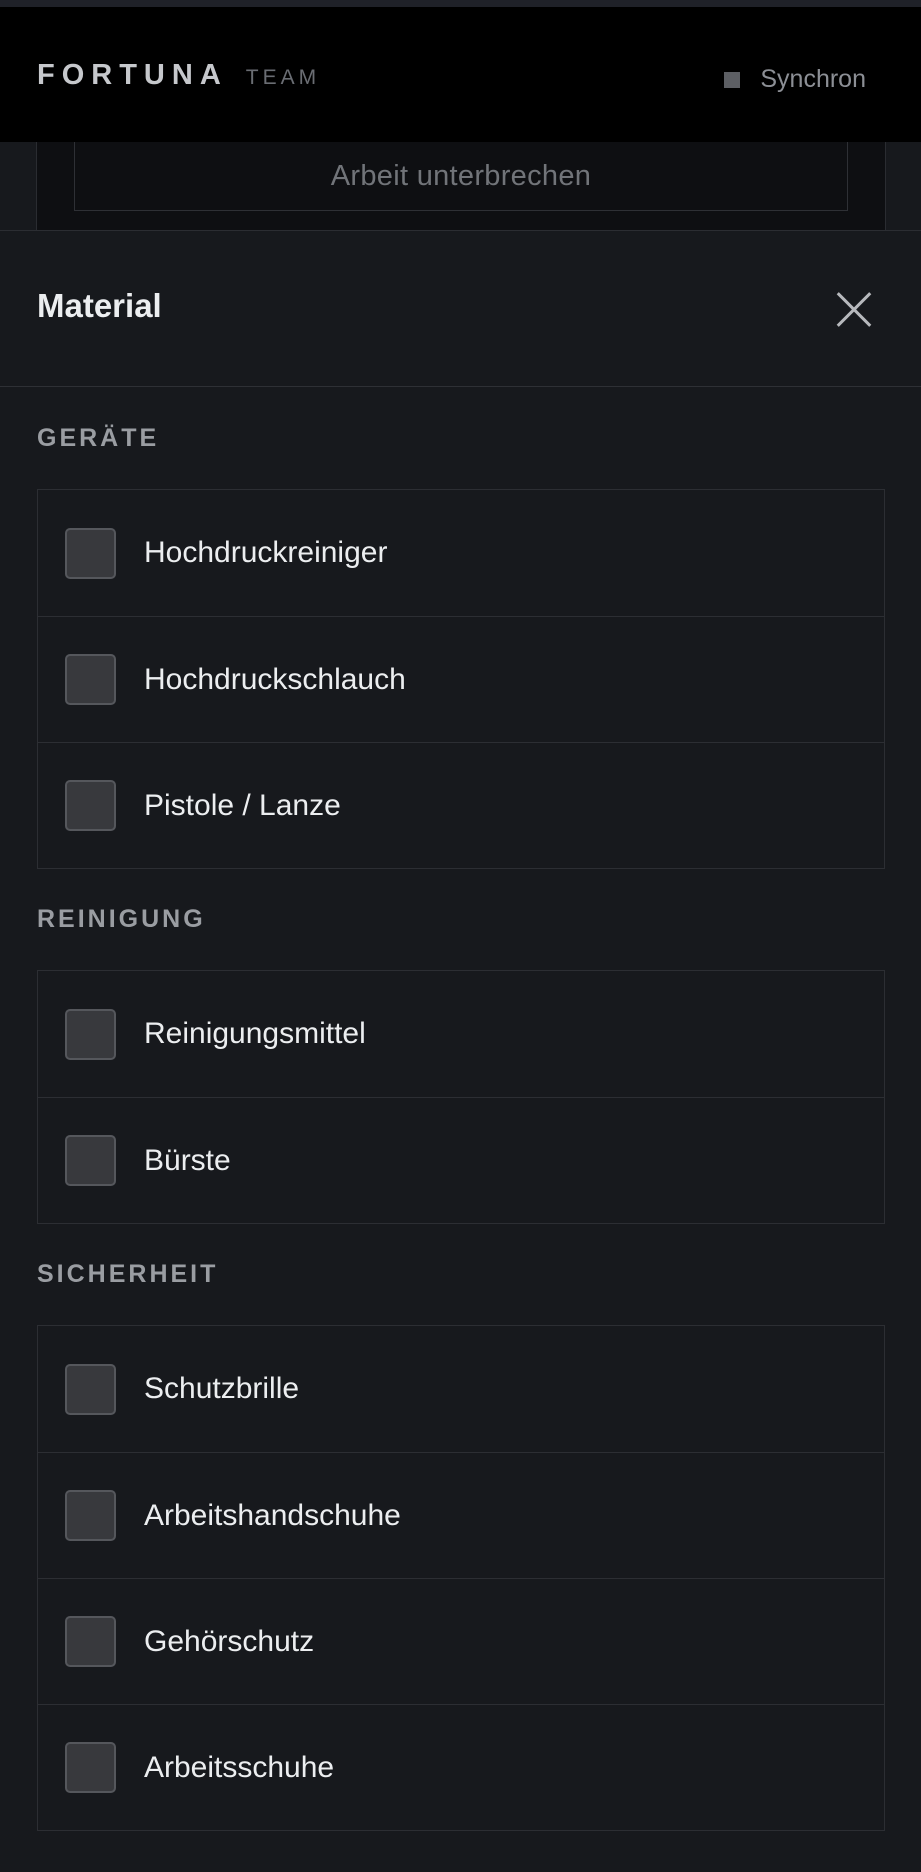  I want to click on pause-work-button: Arbeit unterbrechen, so click(461, 176).